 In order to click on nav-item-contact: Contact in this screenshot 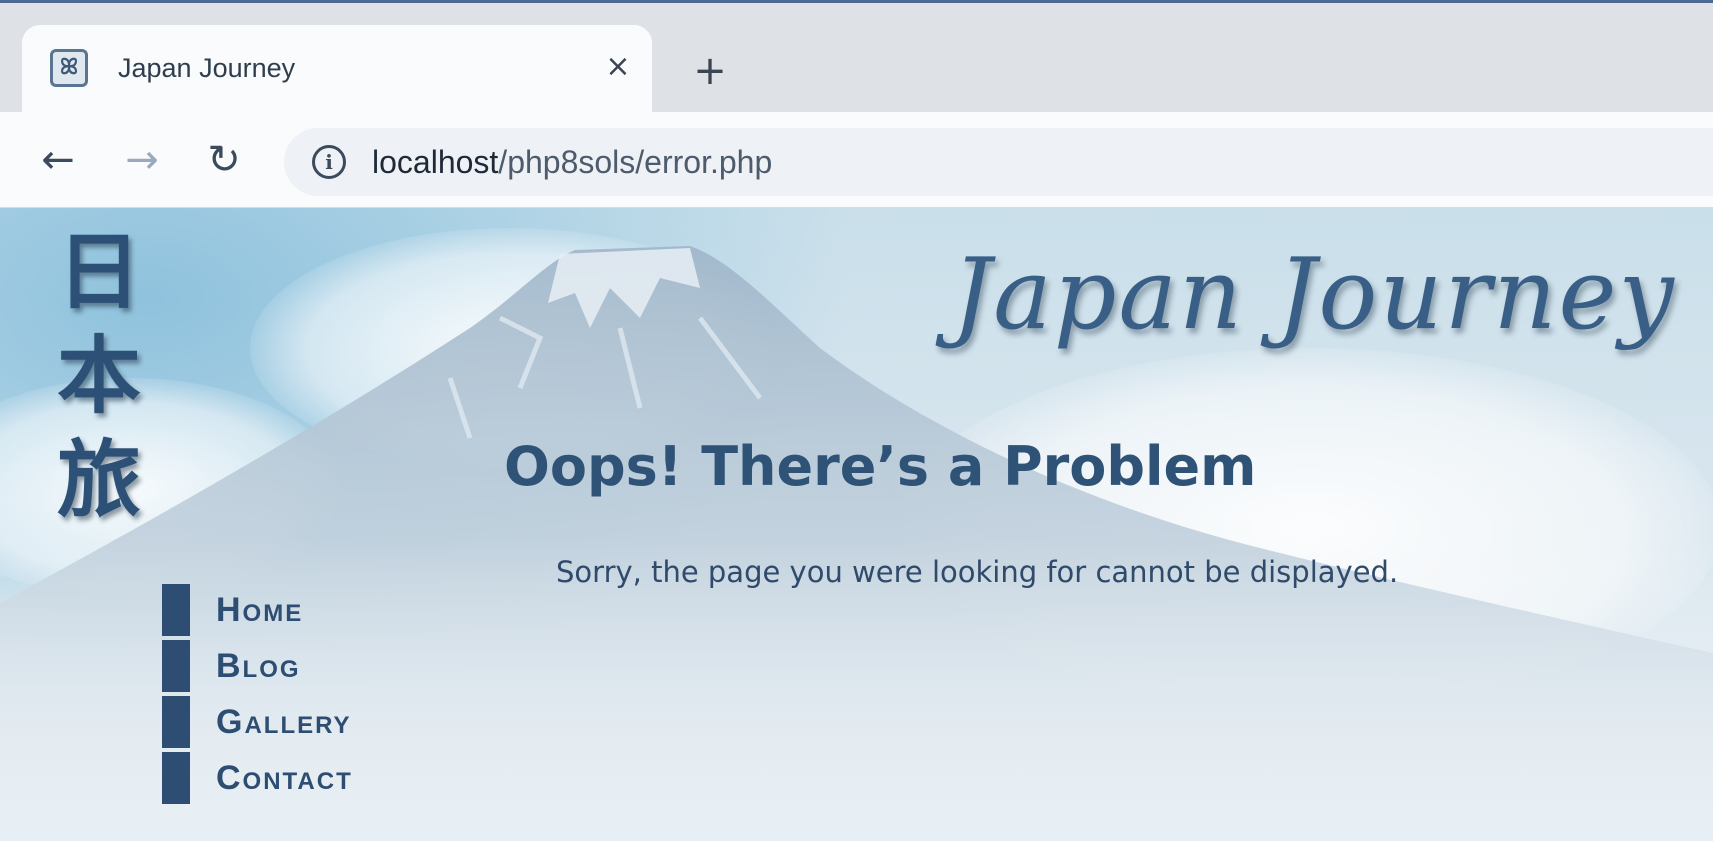, I will do `click(257, 778)`.